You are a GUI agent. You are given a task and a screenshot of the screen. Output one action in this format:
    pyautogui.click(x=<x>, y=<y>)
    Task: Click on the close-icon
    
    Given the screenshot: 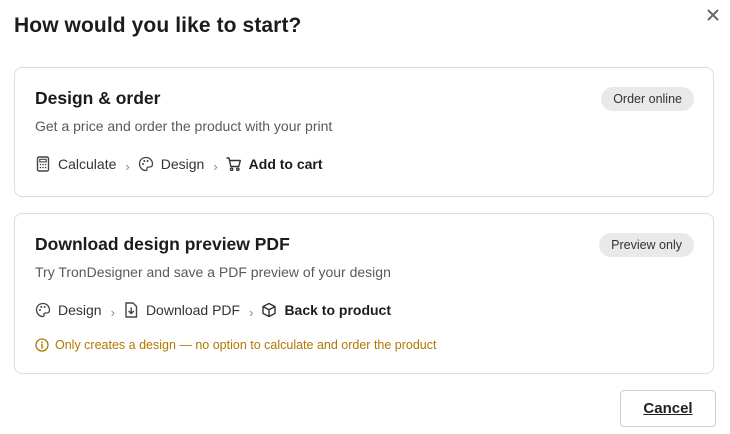 What is the action you would take?
    pyautogui.click(x=713, y=15)
    